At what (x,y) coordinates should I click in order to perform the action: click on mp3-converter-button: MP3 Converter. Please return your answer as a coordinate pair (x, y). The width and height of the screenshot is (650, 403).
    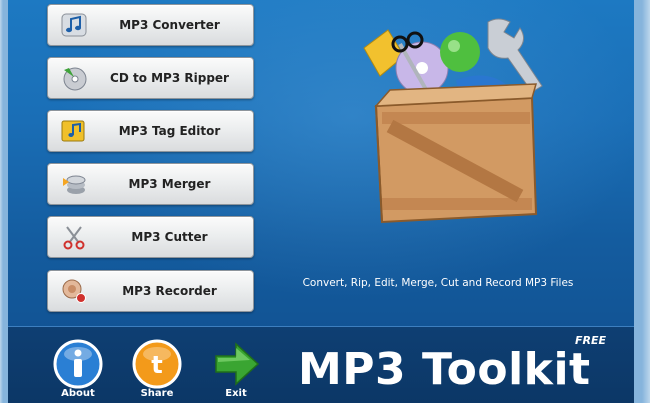
    Looking at the image, I should click on (150, 25).